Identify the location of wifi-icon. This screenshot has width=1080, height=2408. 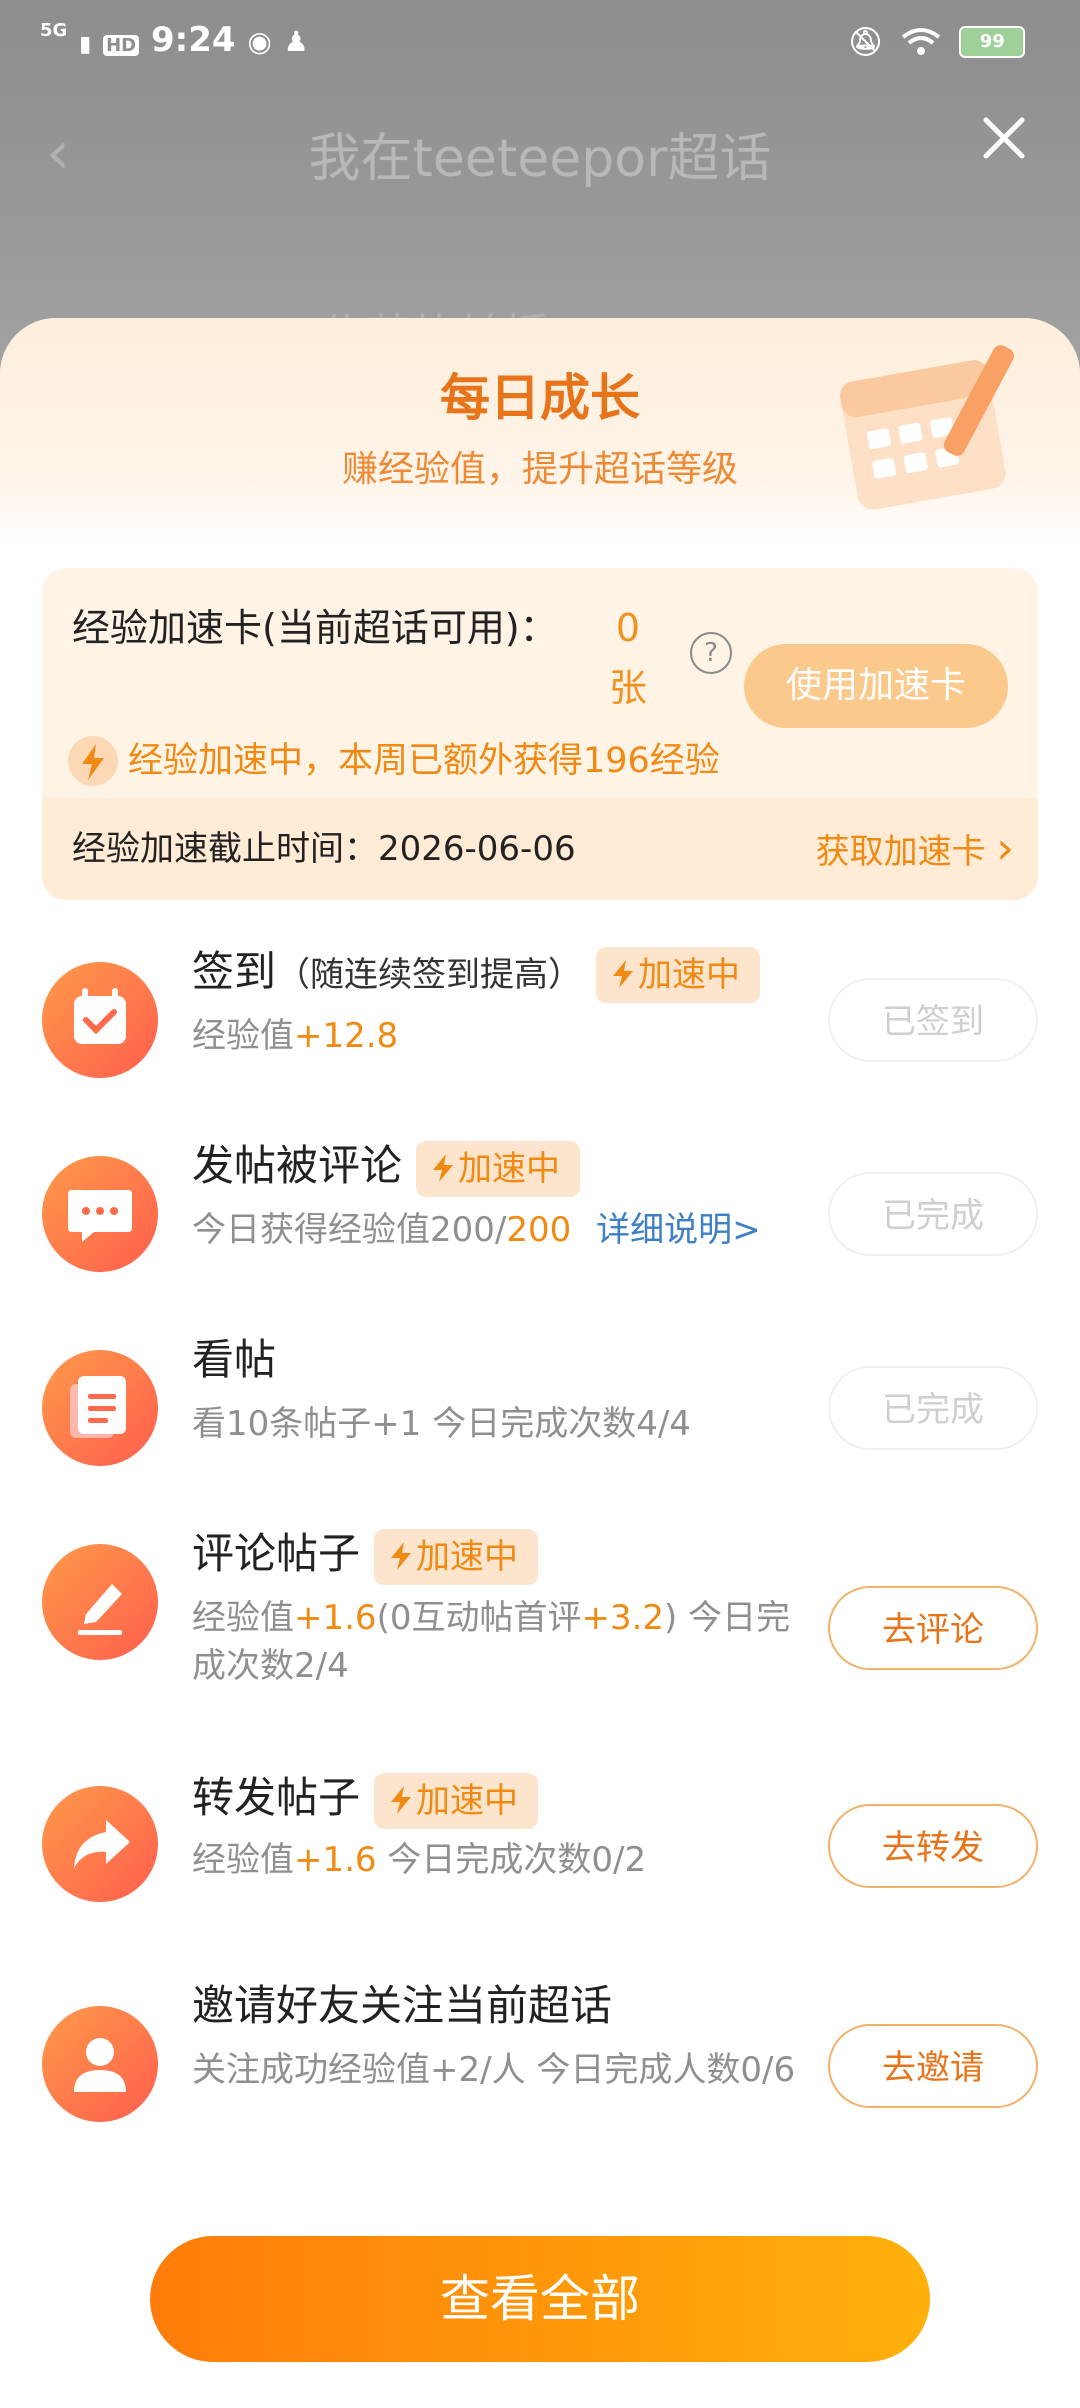
(921, 41).